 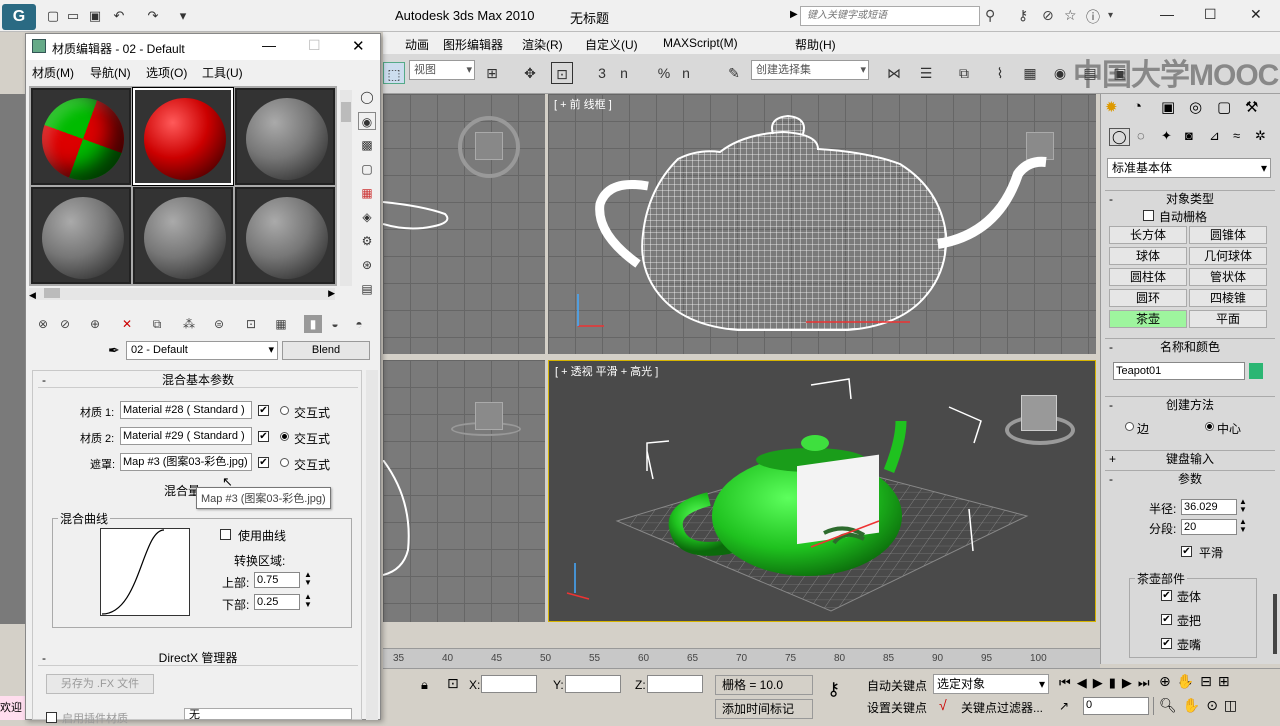 I want to click on material2-enable-checkbox: ✔, so click(x=263, y=436).